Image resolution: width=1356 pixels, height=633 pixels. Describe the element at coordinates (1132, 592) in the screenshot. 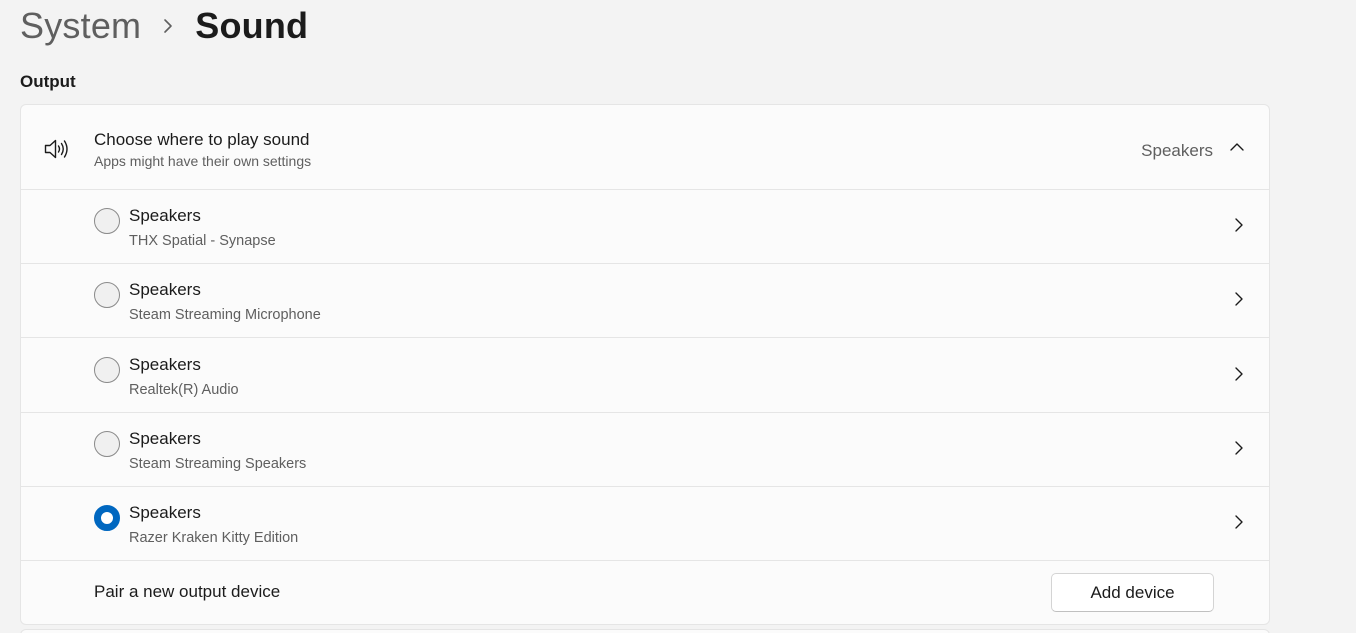

I see `add-device-button: Add device` at that location.